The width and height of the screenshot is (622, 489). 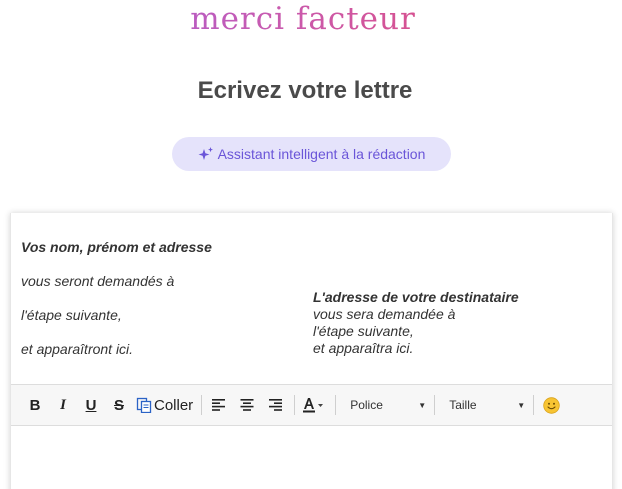 I want to click on italic-icon: I, so click(x=63, y=404).